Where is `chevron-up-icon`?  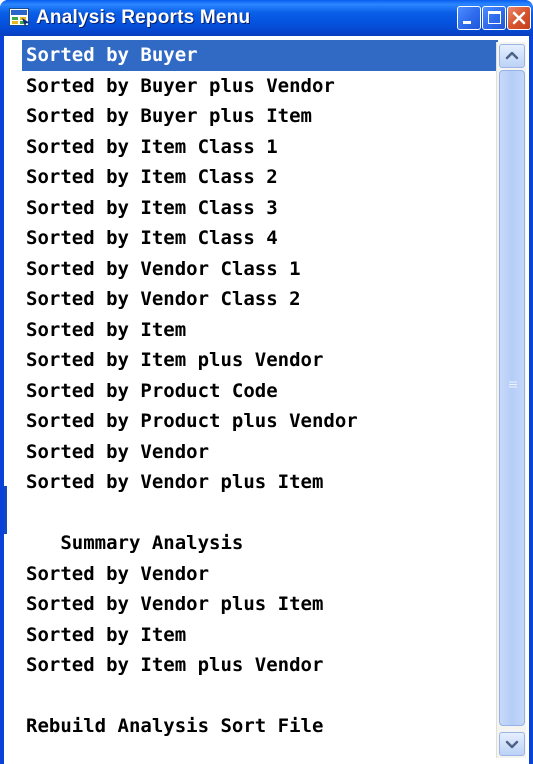
chevron-up-icon is located at coordinates (512, 55).